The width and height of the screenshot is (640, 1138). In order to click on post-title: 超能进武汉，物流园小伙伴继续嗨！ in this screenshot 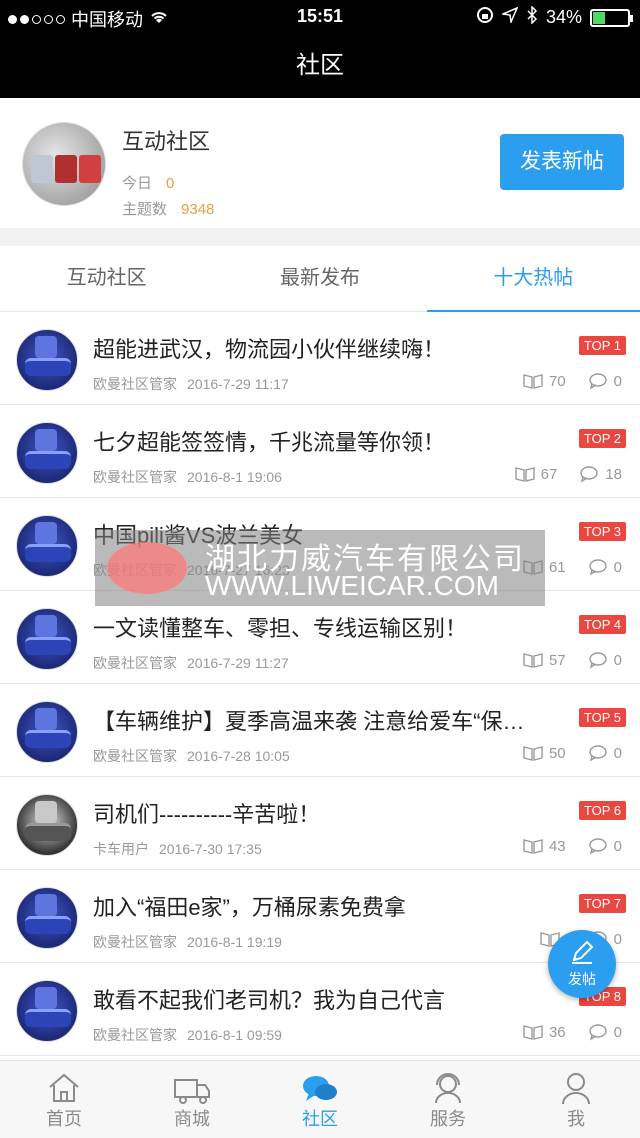, I will do `click(269, 349)`.